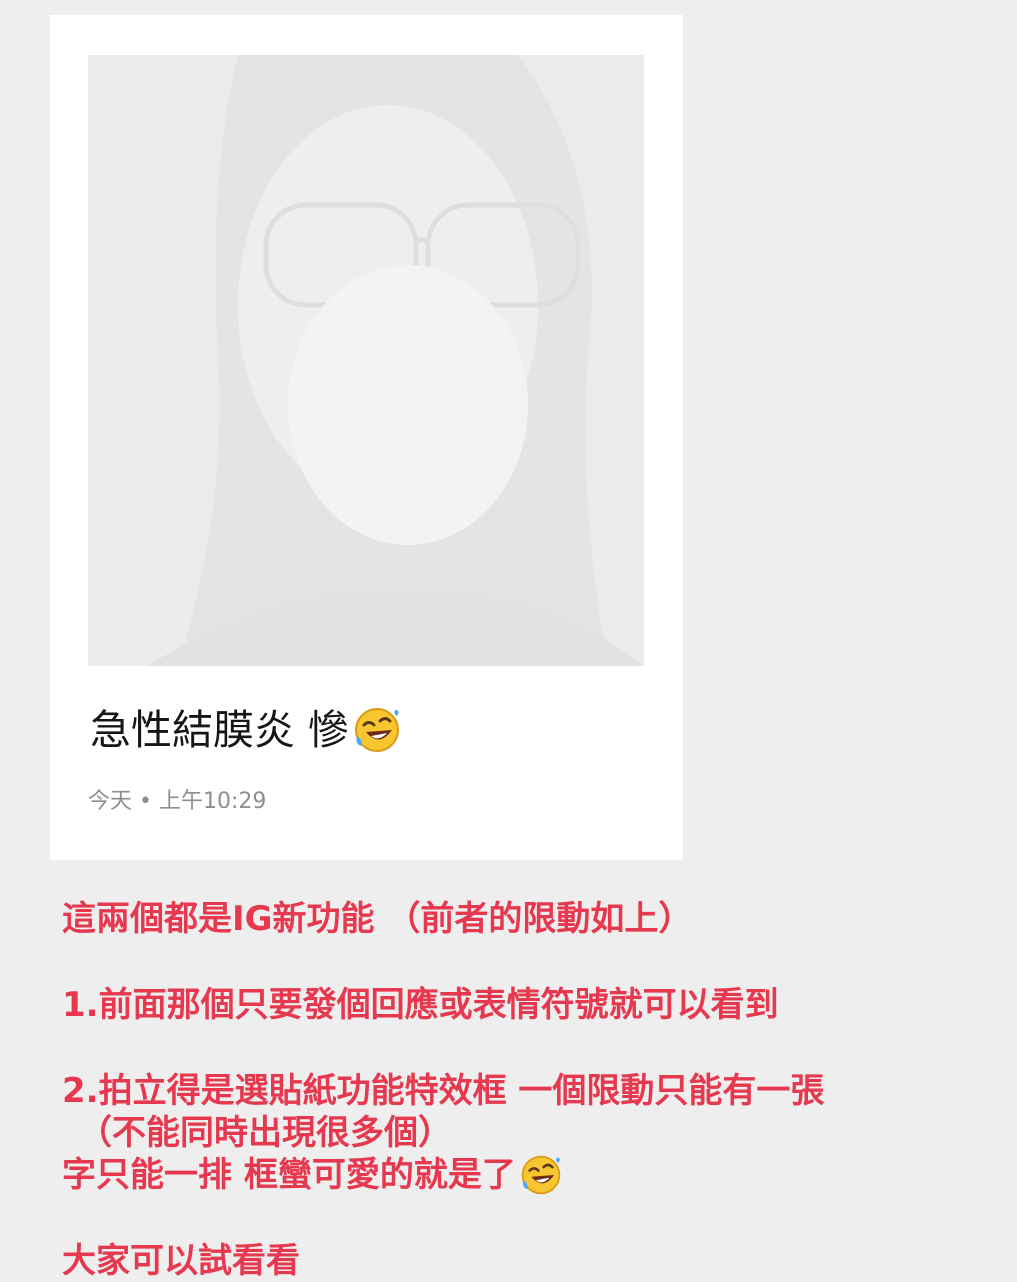 The width and height of the screenshot is (1017, 1282). I want to click on note-line-3: 2.拍立得是選貼紙功能特效框 一個限動只能有一張, so click(443, 1091).